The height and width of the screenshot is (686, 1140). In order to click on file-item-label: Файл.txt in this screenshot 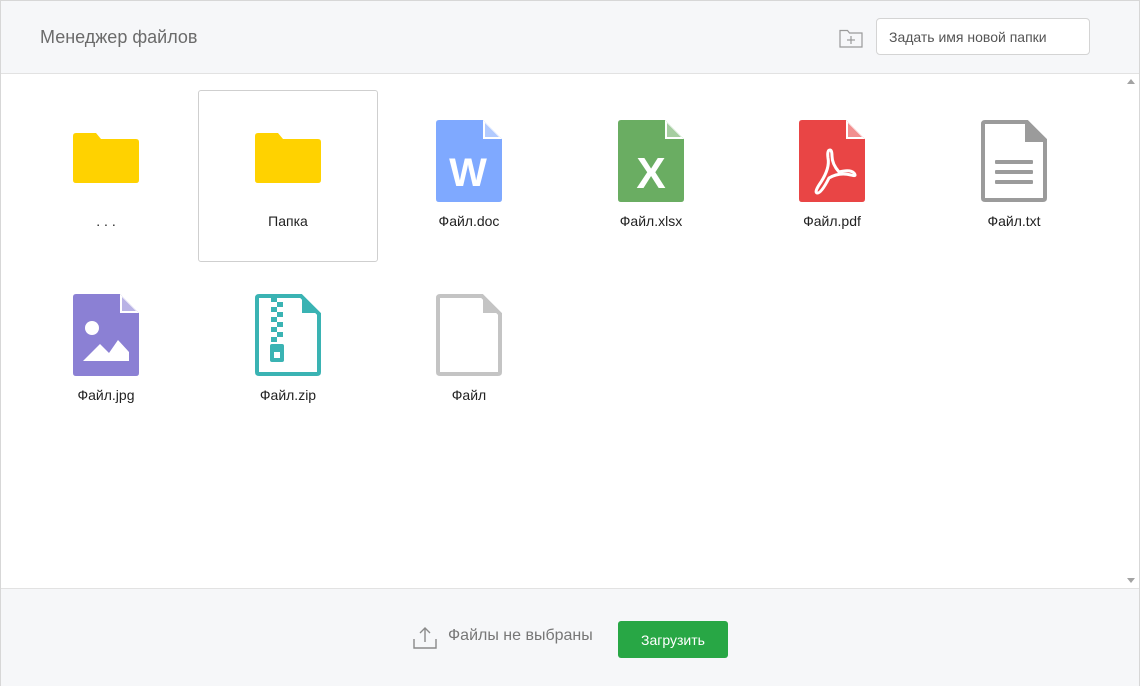, I will do `click(1014, 221)`.